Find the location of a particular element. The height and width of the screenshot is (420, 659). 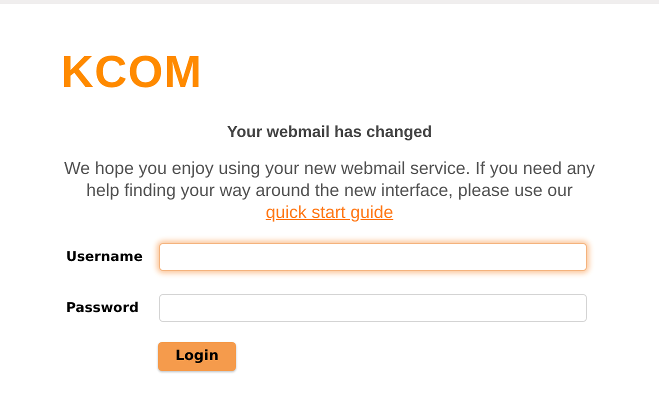

heading: Your webmail has changed is located at coordinates (329, 133).